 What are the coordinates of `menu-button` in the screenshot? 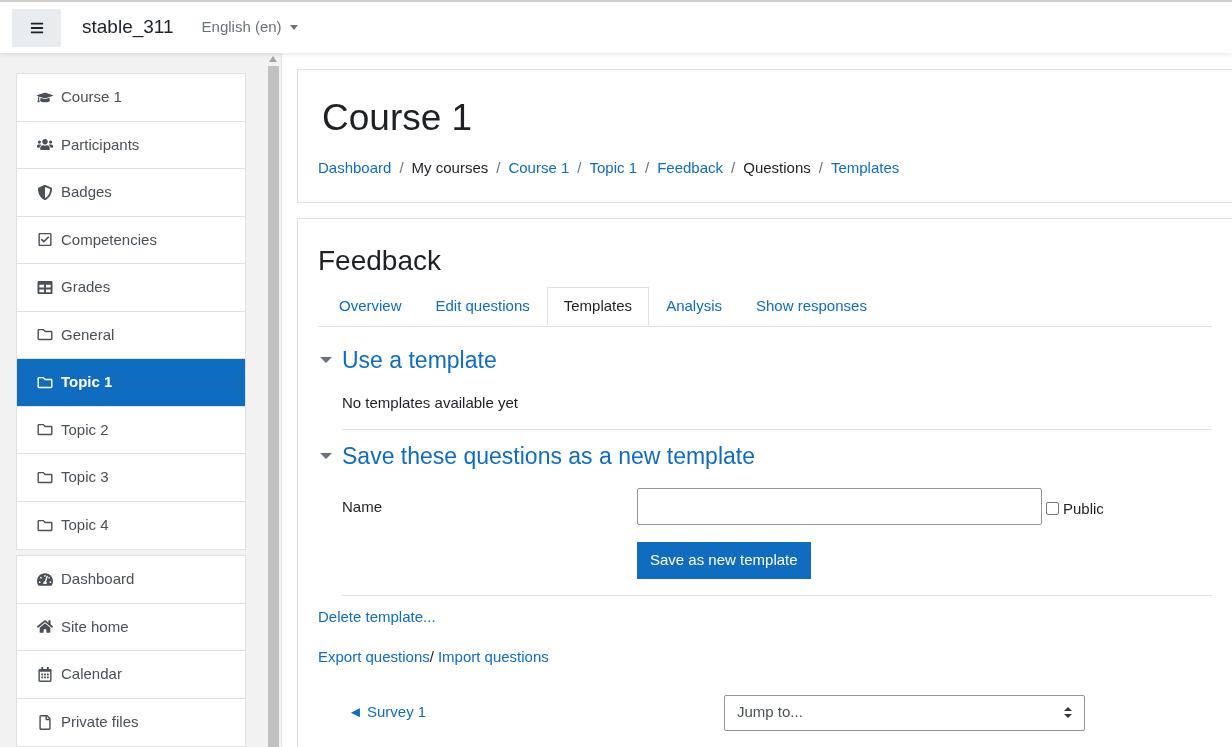 It's located at (36, 27).